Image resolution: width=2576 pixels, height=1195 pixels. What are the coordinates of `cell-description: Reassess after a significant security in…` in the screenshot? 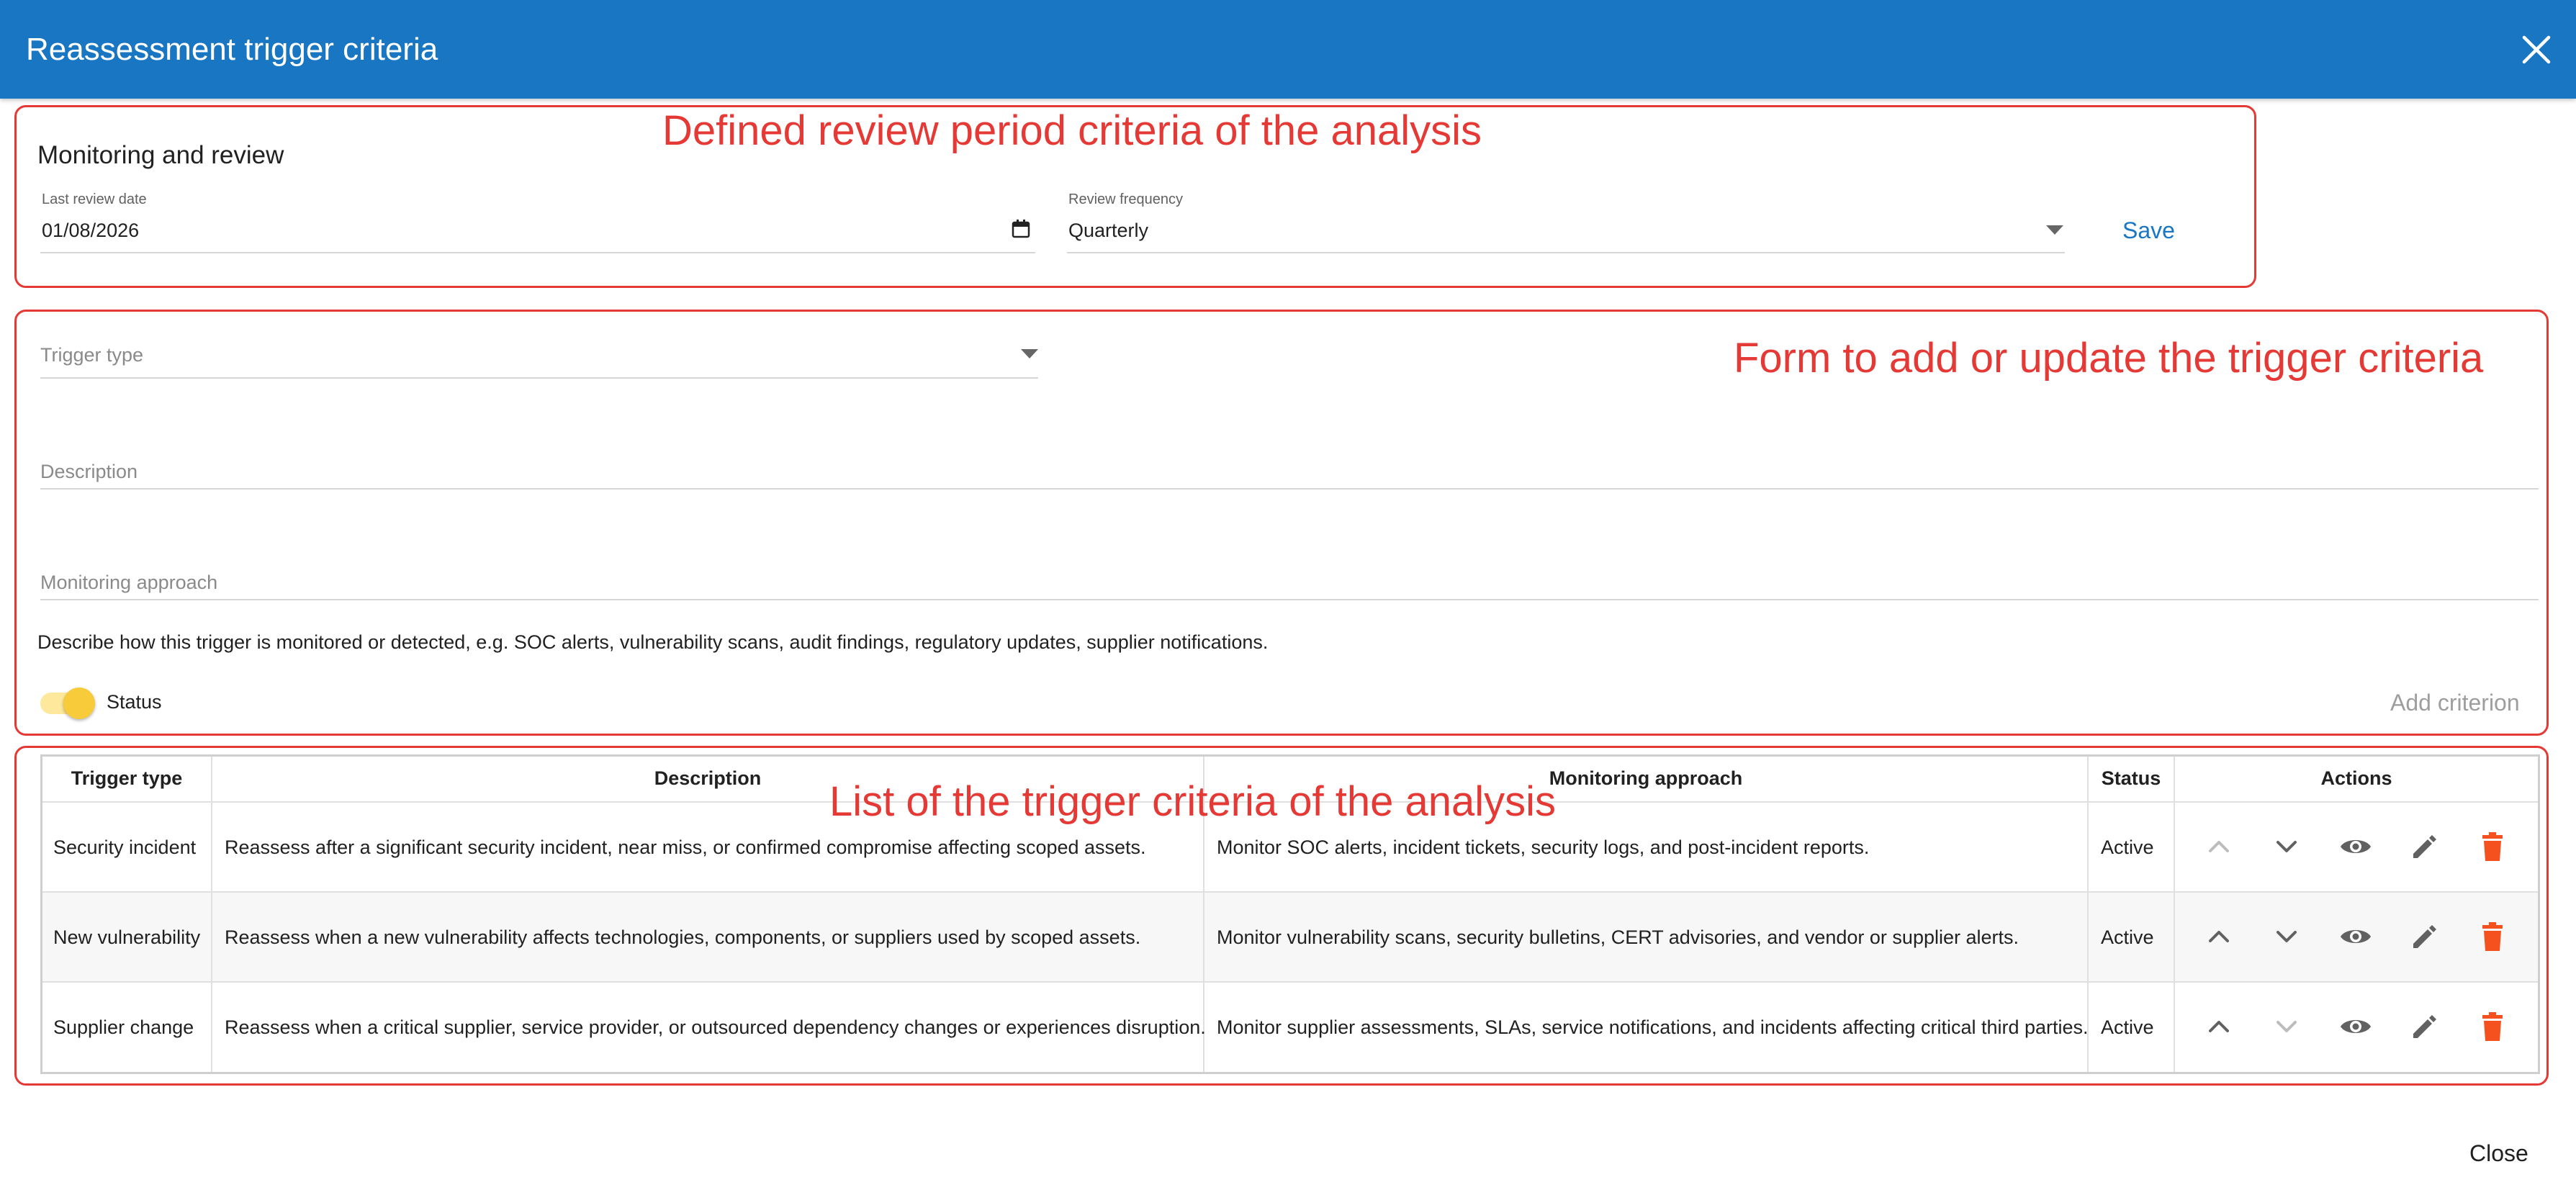 It's located at (685, 847).